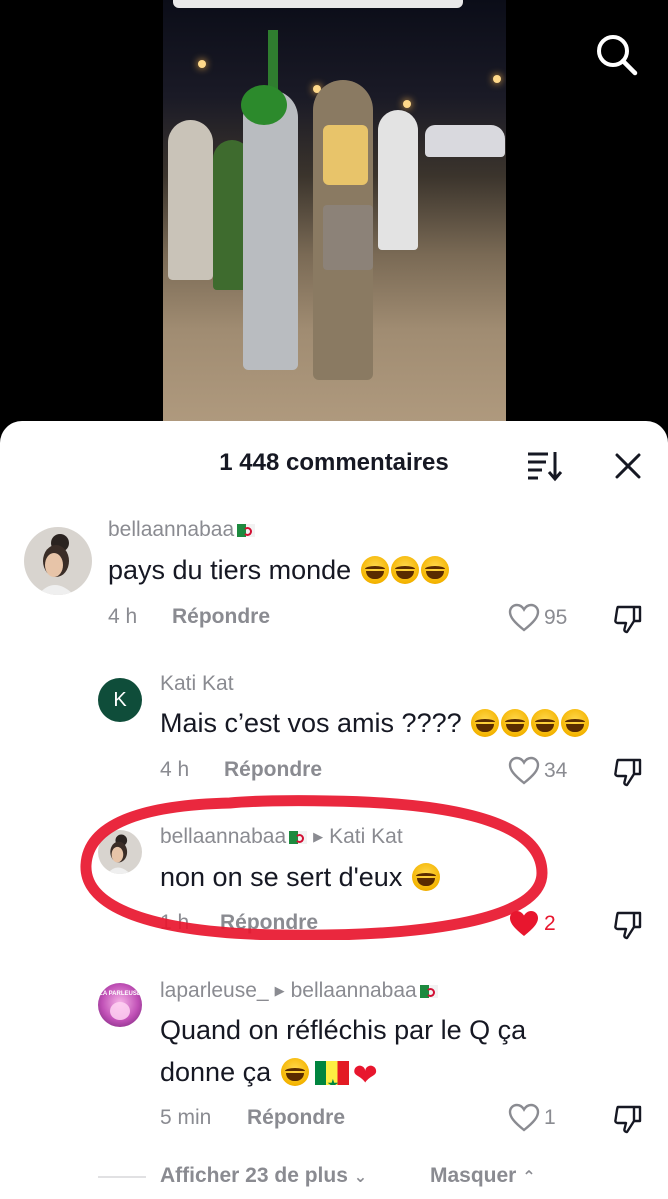 This screenshot has height=1199, width=668. I want to click on like-button: 34, so click(548, 772).